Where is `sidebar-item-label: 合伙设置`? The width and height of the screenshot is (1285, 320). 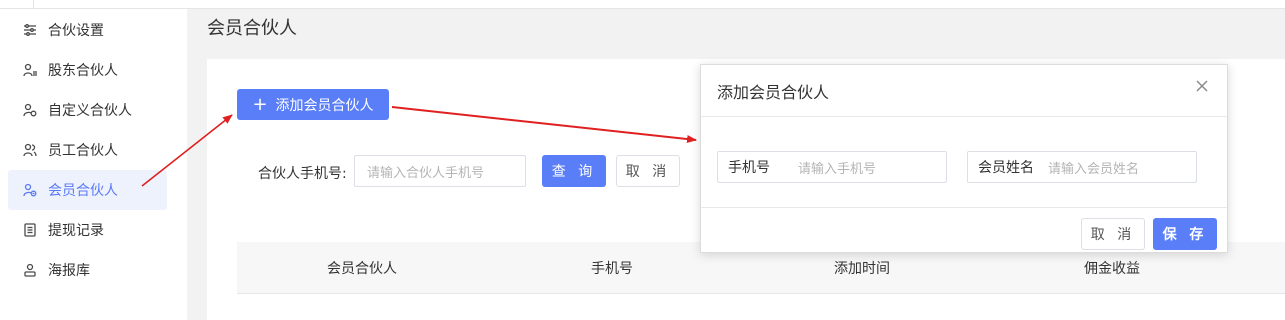 sidebar-item-label: 合伙设置 is located at coordinates (76, 31).